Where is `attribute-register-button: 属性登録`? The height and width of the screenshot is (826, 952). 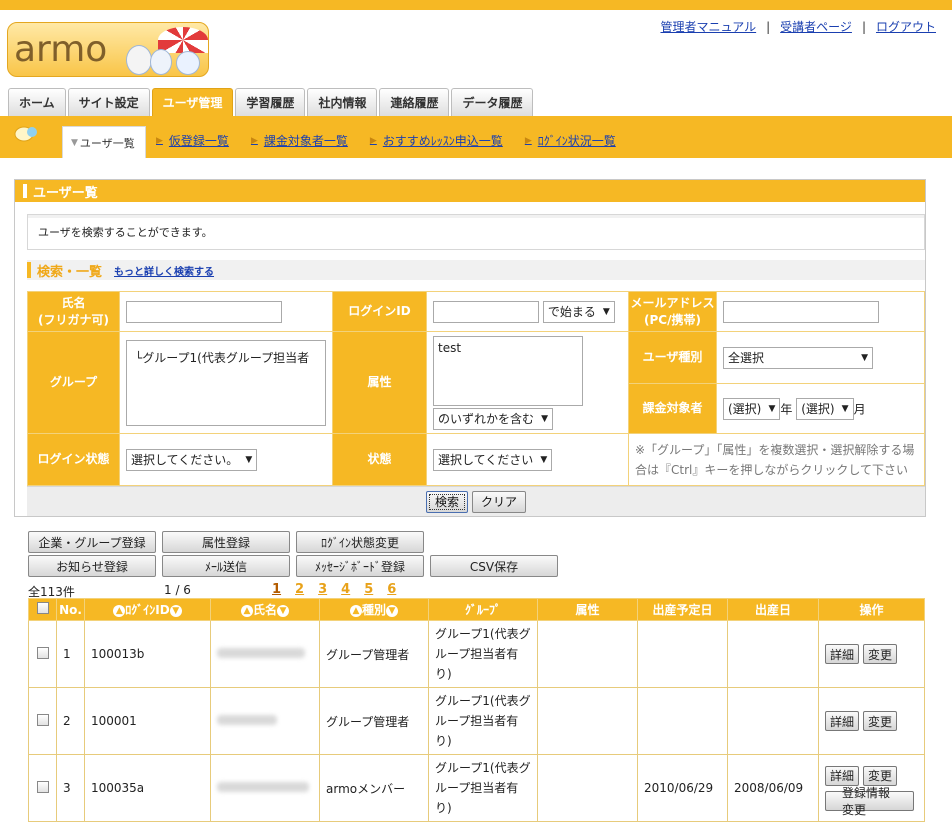 attribute-register-button: 属性登録 is located at coordinates (226, 542).